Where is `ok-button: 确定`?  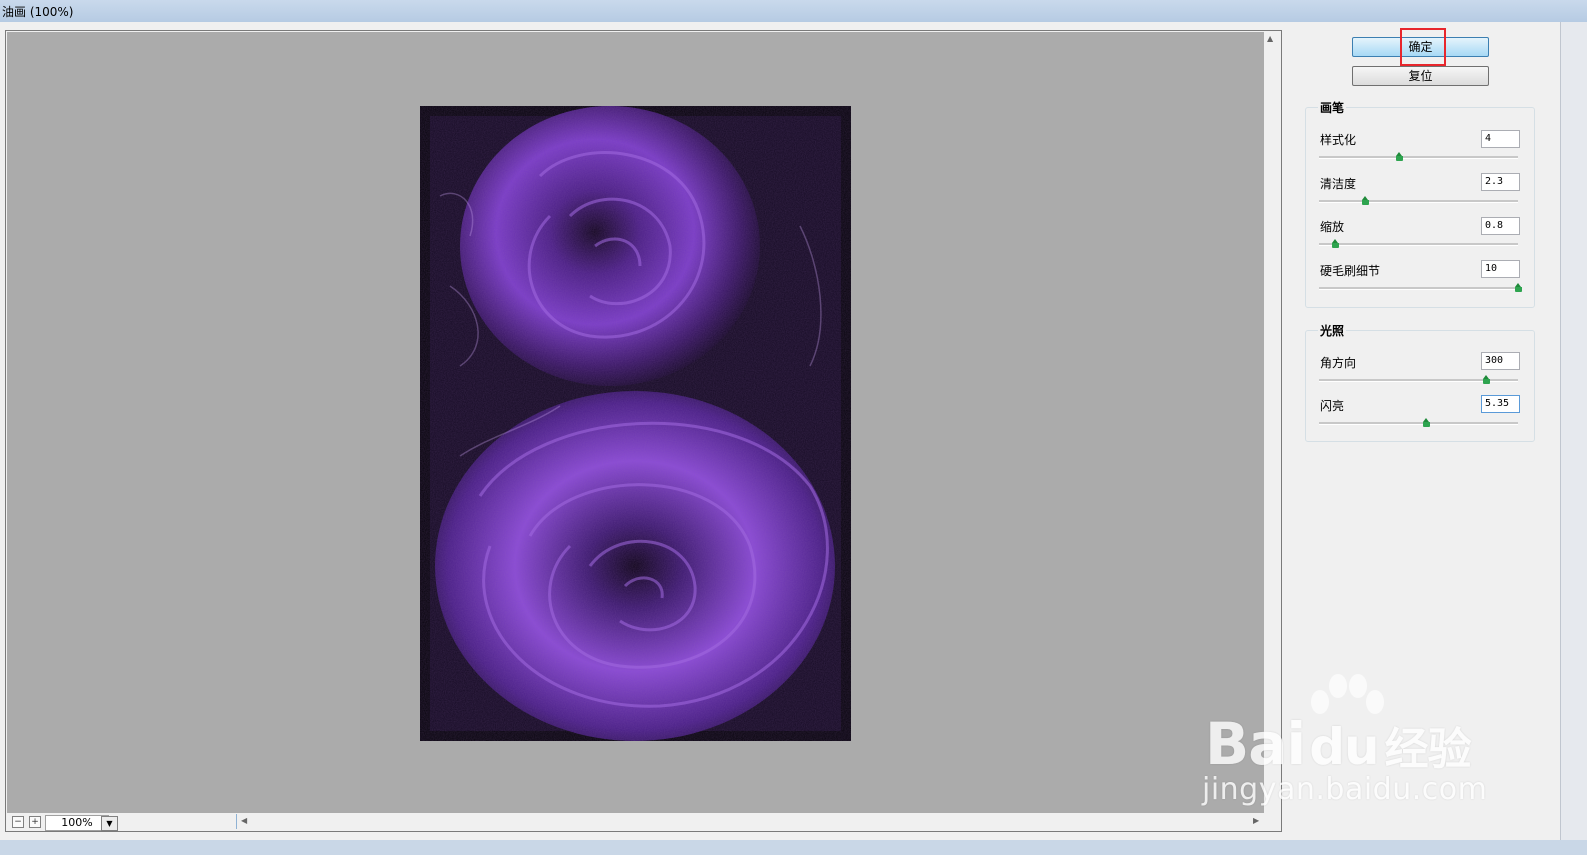 ok-button: 确定 is located at coordinates (1420, 47).